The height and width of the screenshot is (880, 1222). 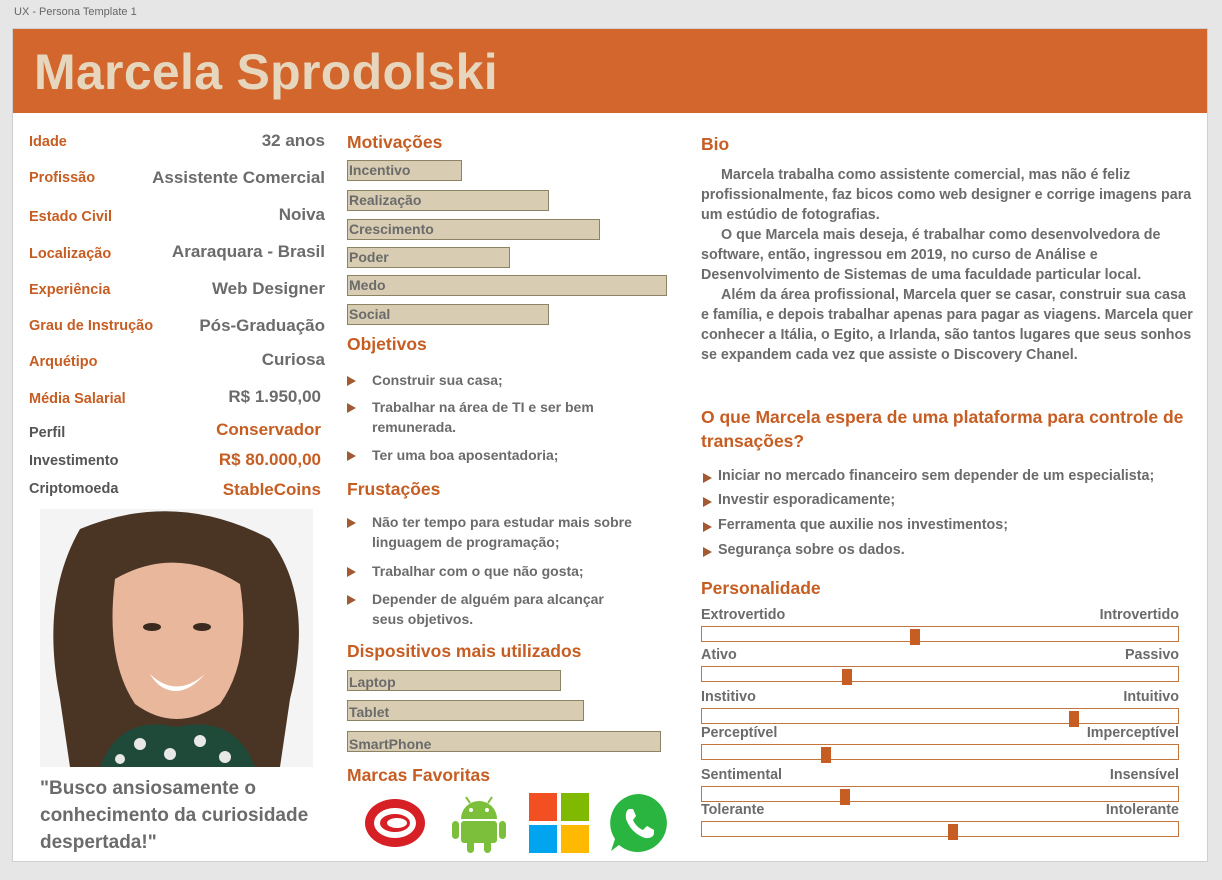 What do you see at coordinates (1144, 775) in the screenshot?
I see `scale-right-label: Insensível` at bounding box center [1144, 775].